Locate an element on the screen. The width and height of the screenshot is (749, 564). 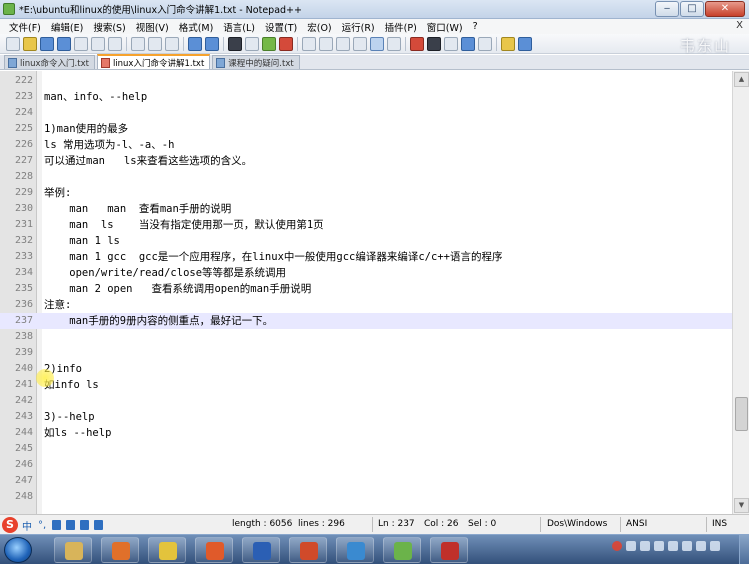
sync-horizontal-icon is located at coordinates (326, 43).